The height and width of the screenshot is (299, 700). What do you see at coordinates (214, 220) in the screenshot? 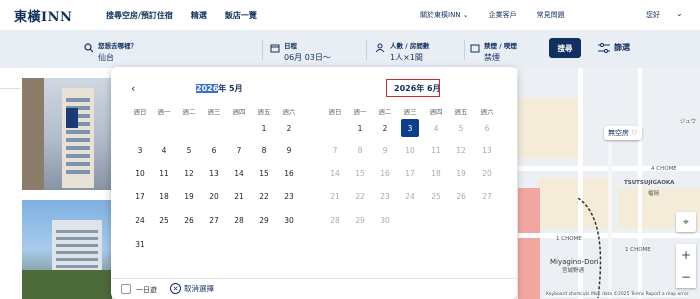
I see `calendar-day: 27` at bounding box center [214, 220].